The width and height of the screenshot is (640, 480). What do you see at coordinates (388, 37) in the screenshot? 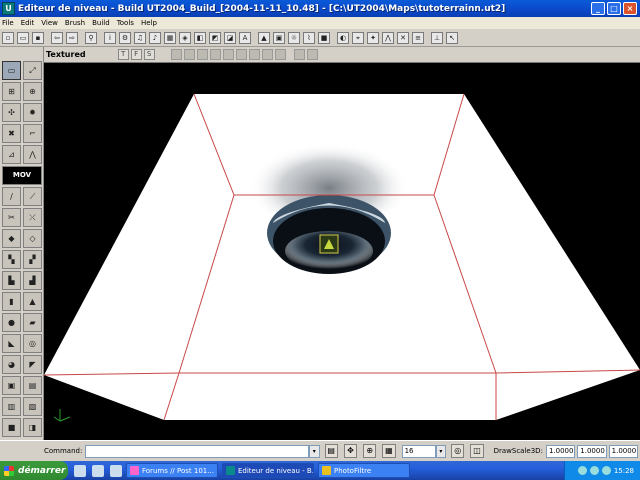
I see `terrain-icon: ⋀` at bounding box center [388, 37].